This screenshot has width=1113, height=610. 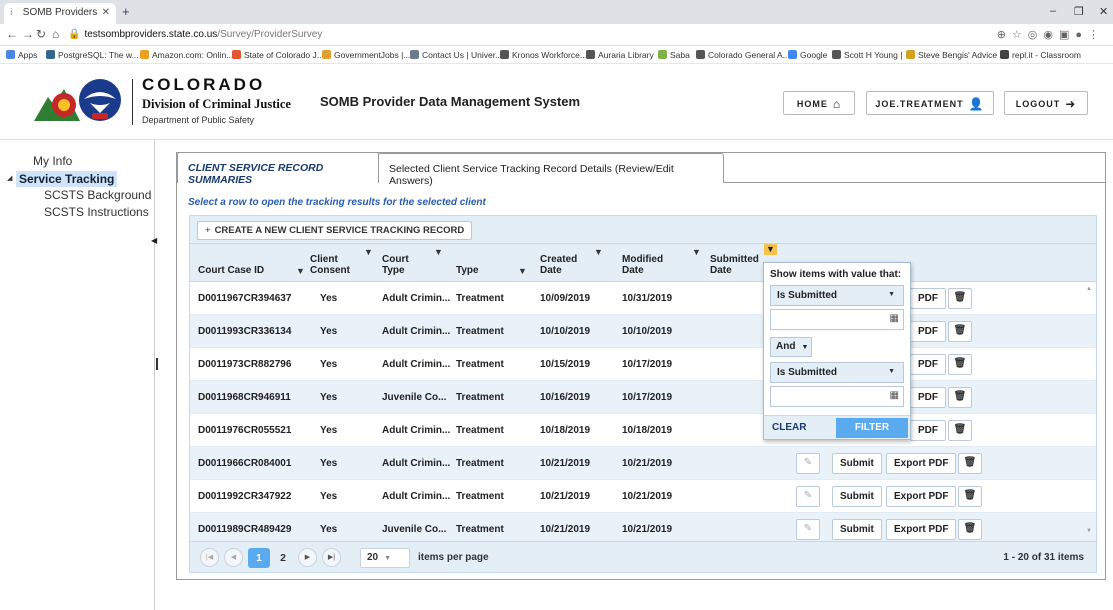 What do you see at coordinates (413, 263) in the screenshot?
I see `column-header-court-type: Court Type ▼` at bounding box center [413, 263].